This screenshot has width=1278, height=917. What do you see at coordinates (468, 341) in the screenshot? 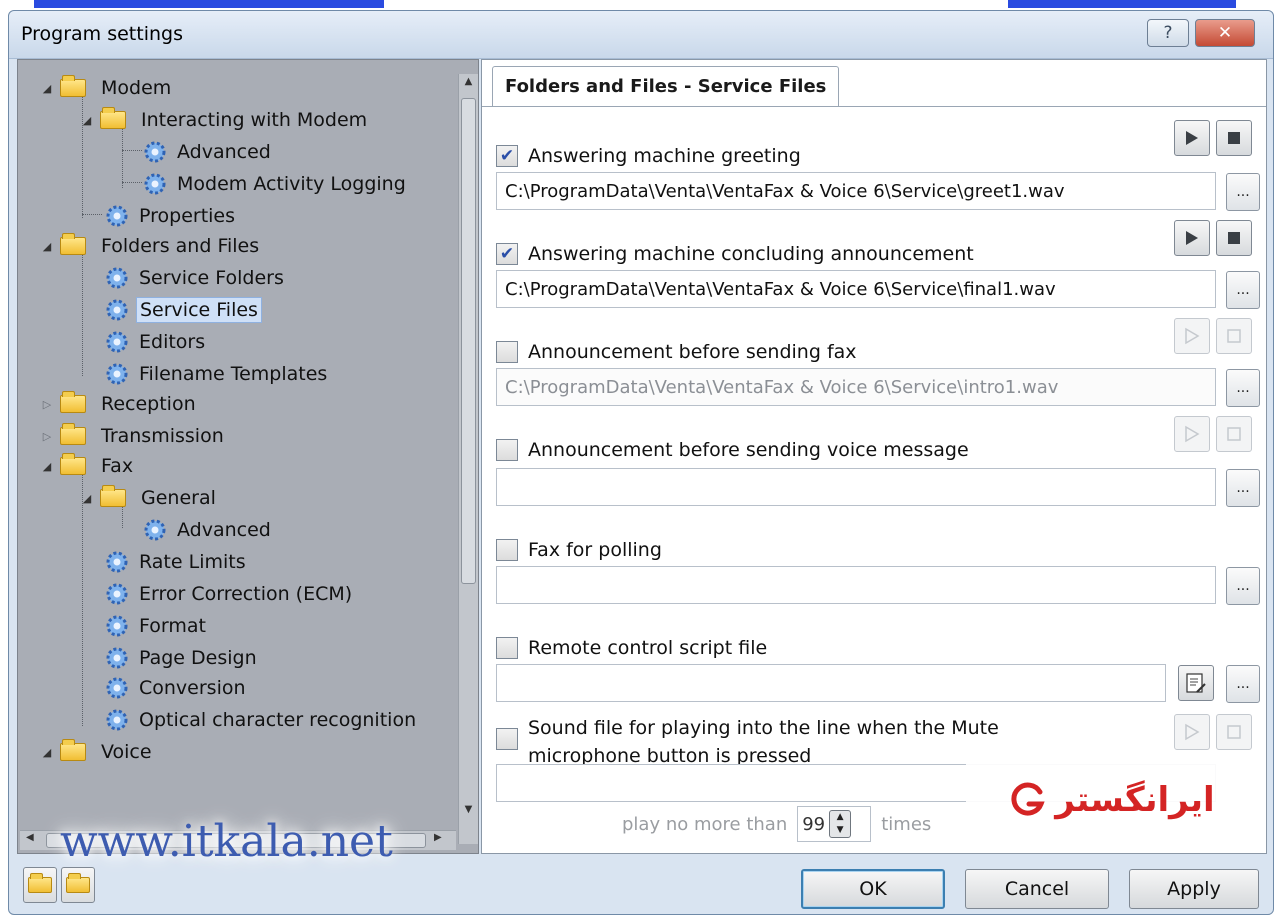
I see `scroll-thumb` at bounding box center [468, 341].